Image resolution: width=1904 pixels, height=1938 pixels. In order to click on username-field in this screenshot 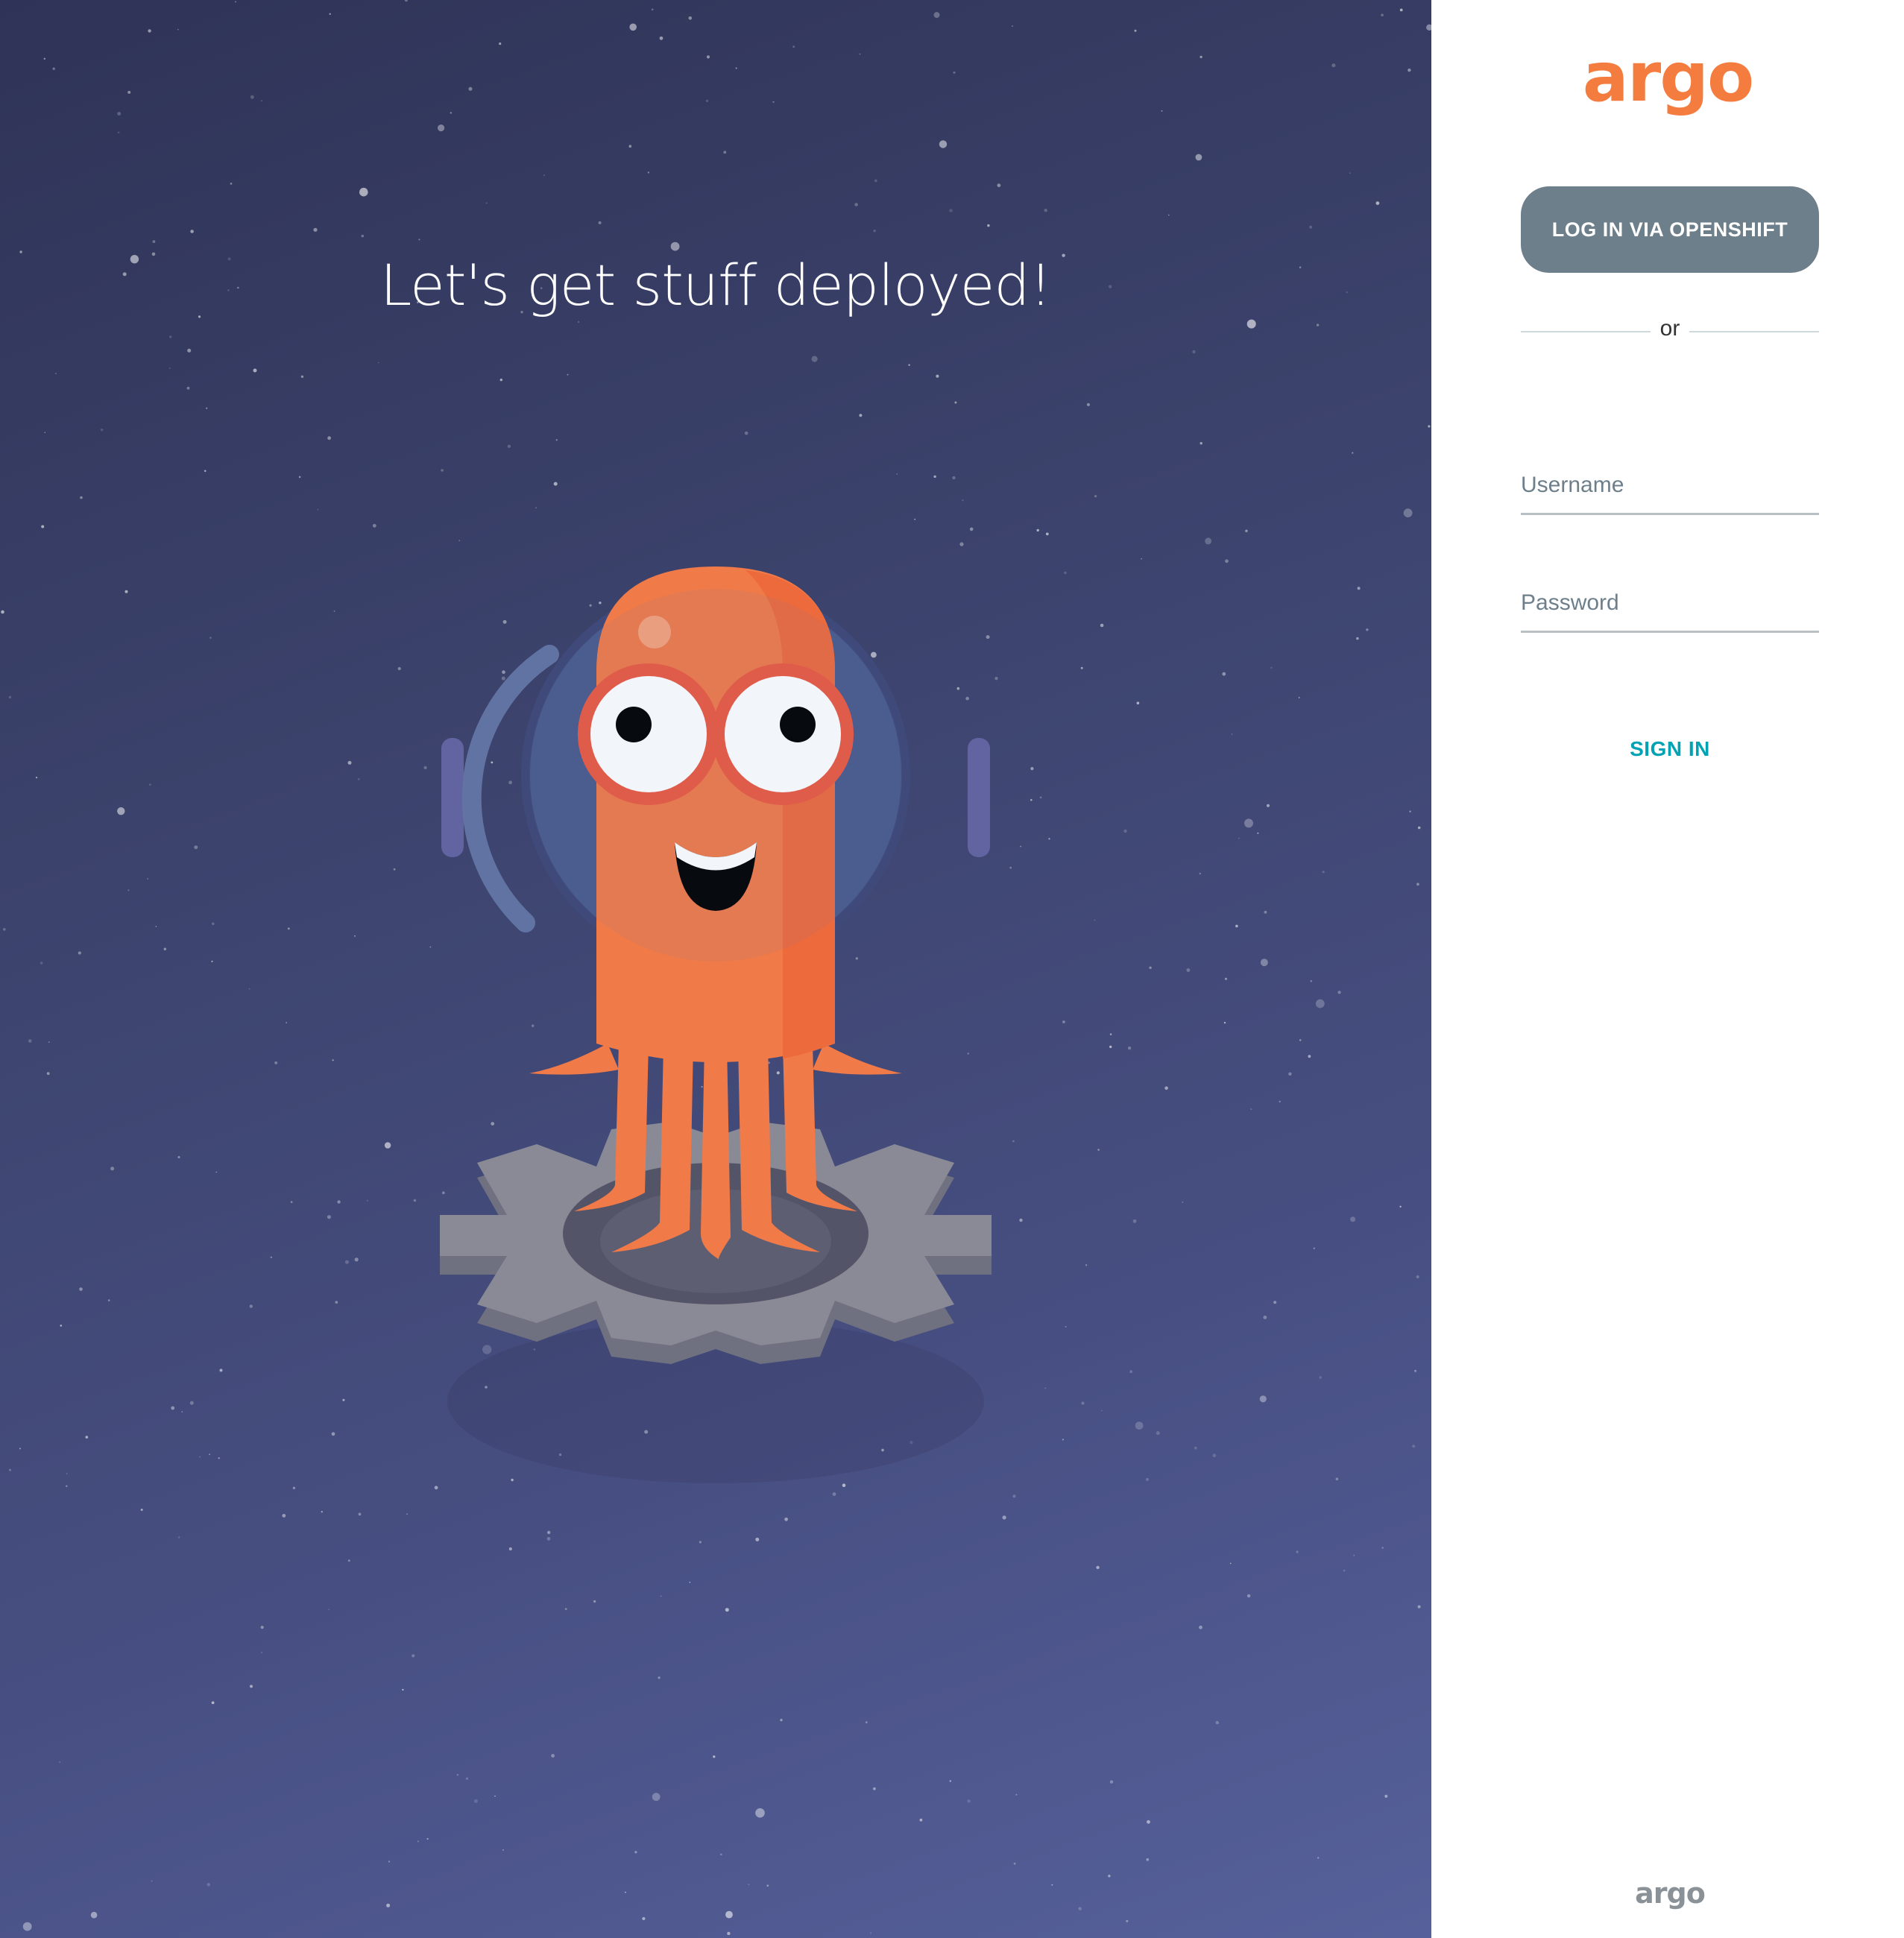, I will do `click(1670, 489)`.